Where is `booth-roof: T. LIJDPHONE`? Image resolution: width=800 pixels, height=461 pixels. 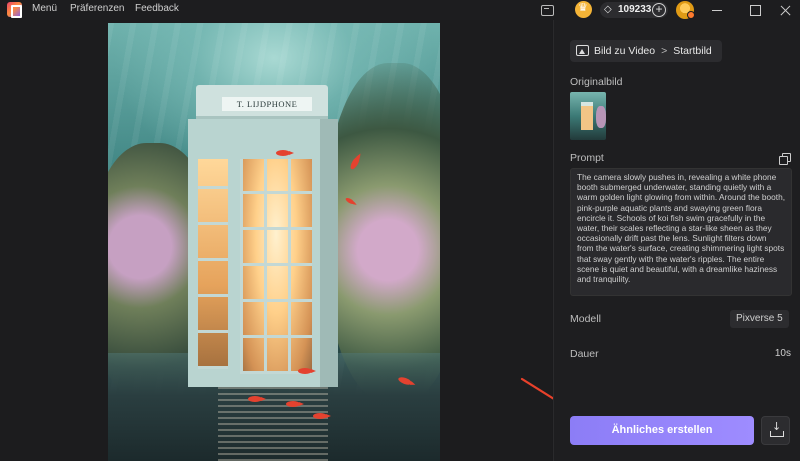 booth-roof: T. LIJDPHONE is located at coordinates (262, 102).